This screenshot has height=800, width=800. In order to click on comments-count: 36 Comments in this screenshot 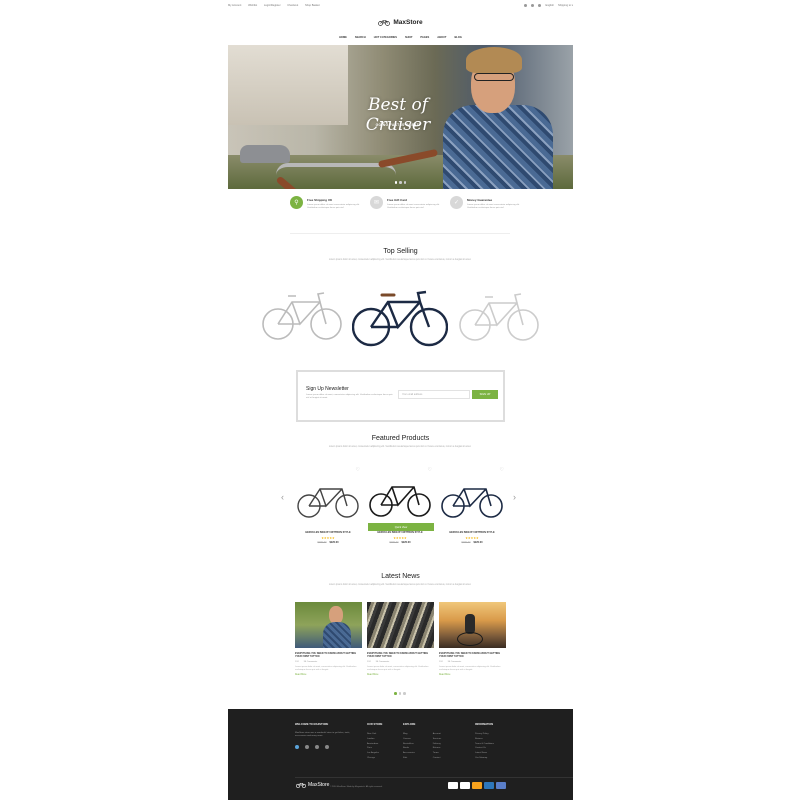, I will do `click(310, 661)`.